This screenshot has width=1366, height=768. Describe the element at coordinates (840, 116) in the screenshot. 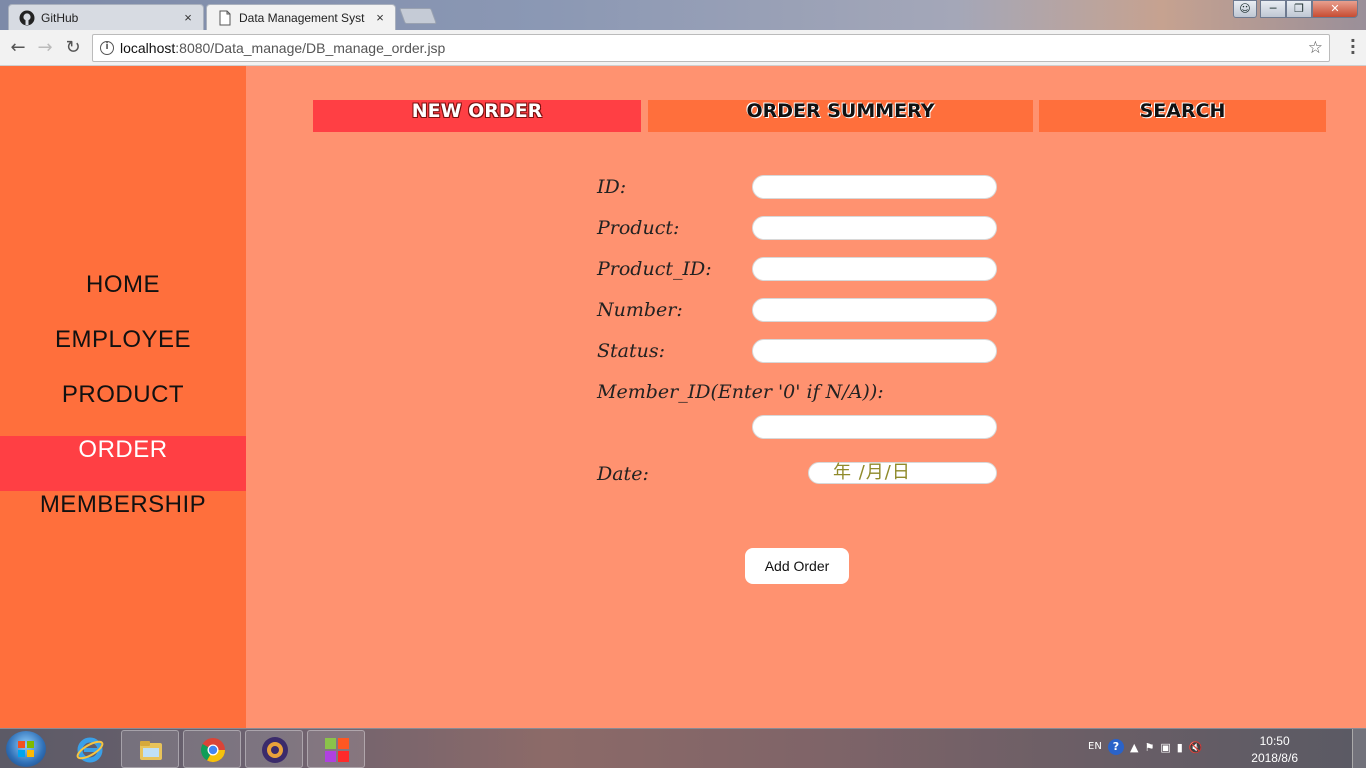

I see `tab-order-summary: ORDER SUMMERY` at that location.